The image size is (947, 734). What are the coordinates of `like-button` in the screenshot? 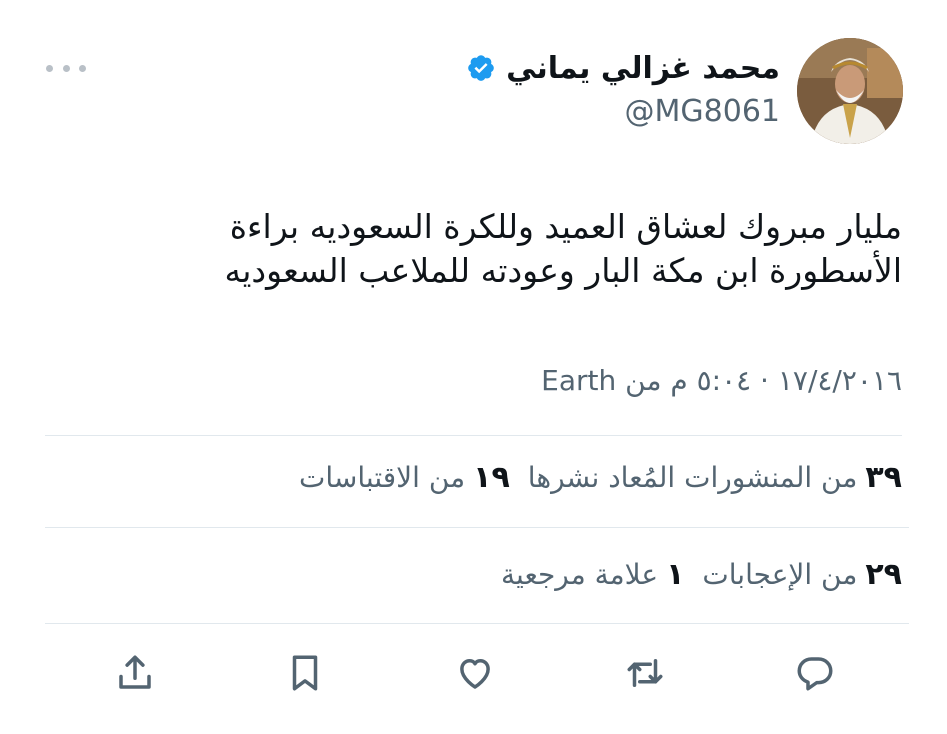 It's located at (475, 673).